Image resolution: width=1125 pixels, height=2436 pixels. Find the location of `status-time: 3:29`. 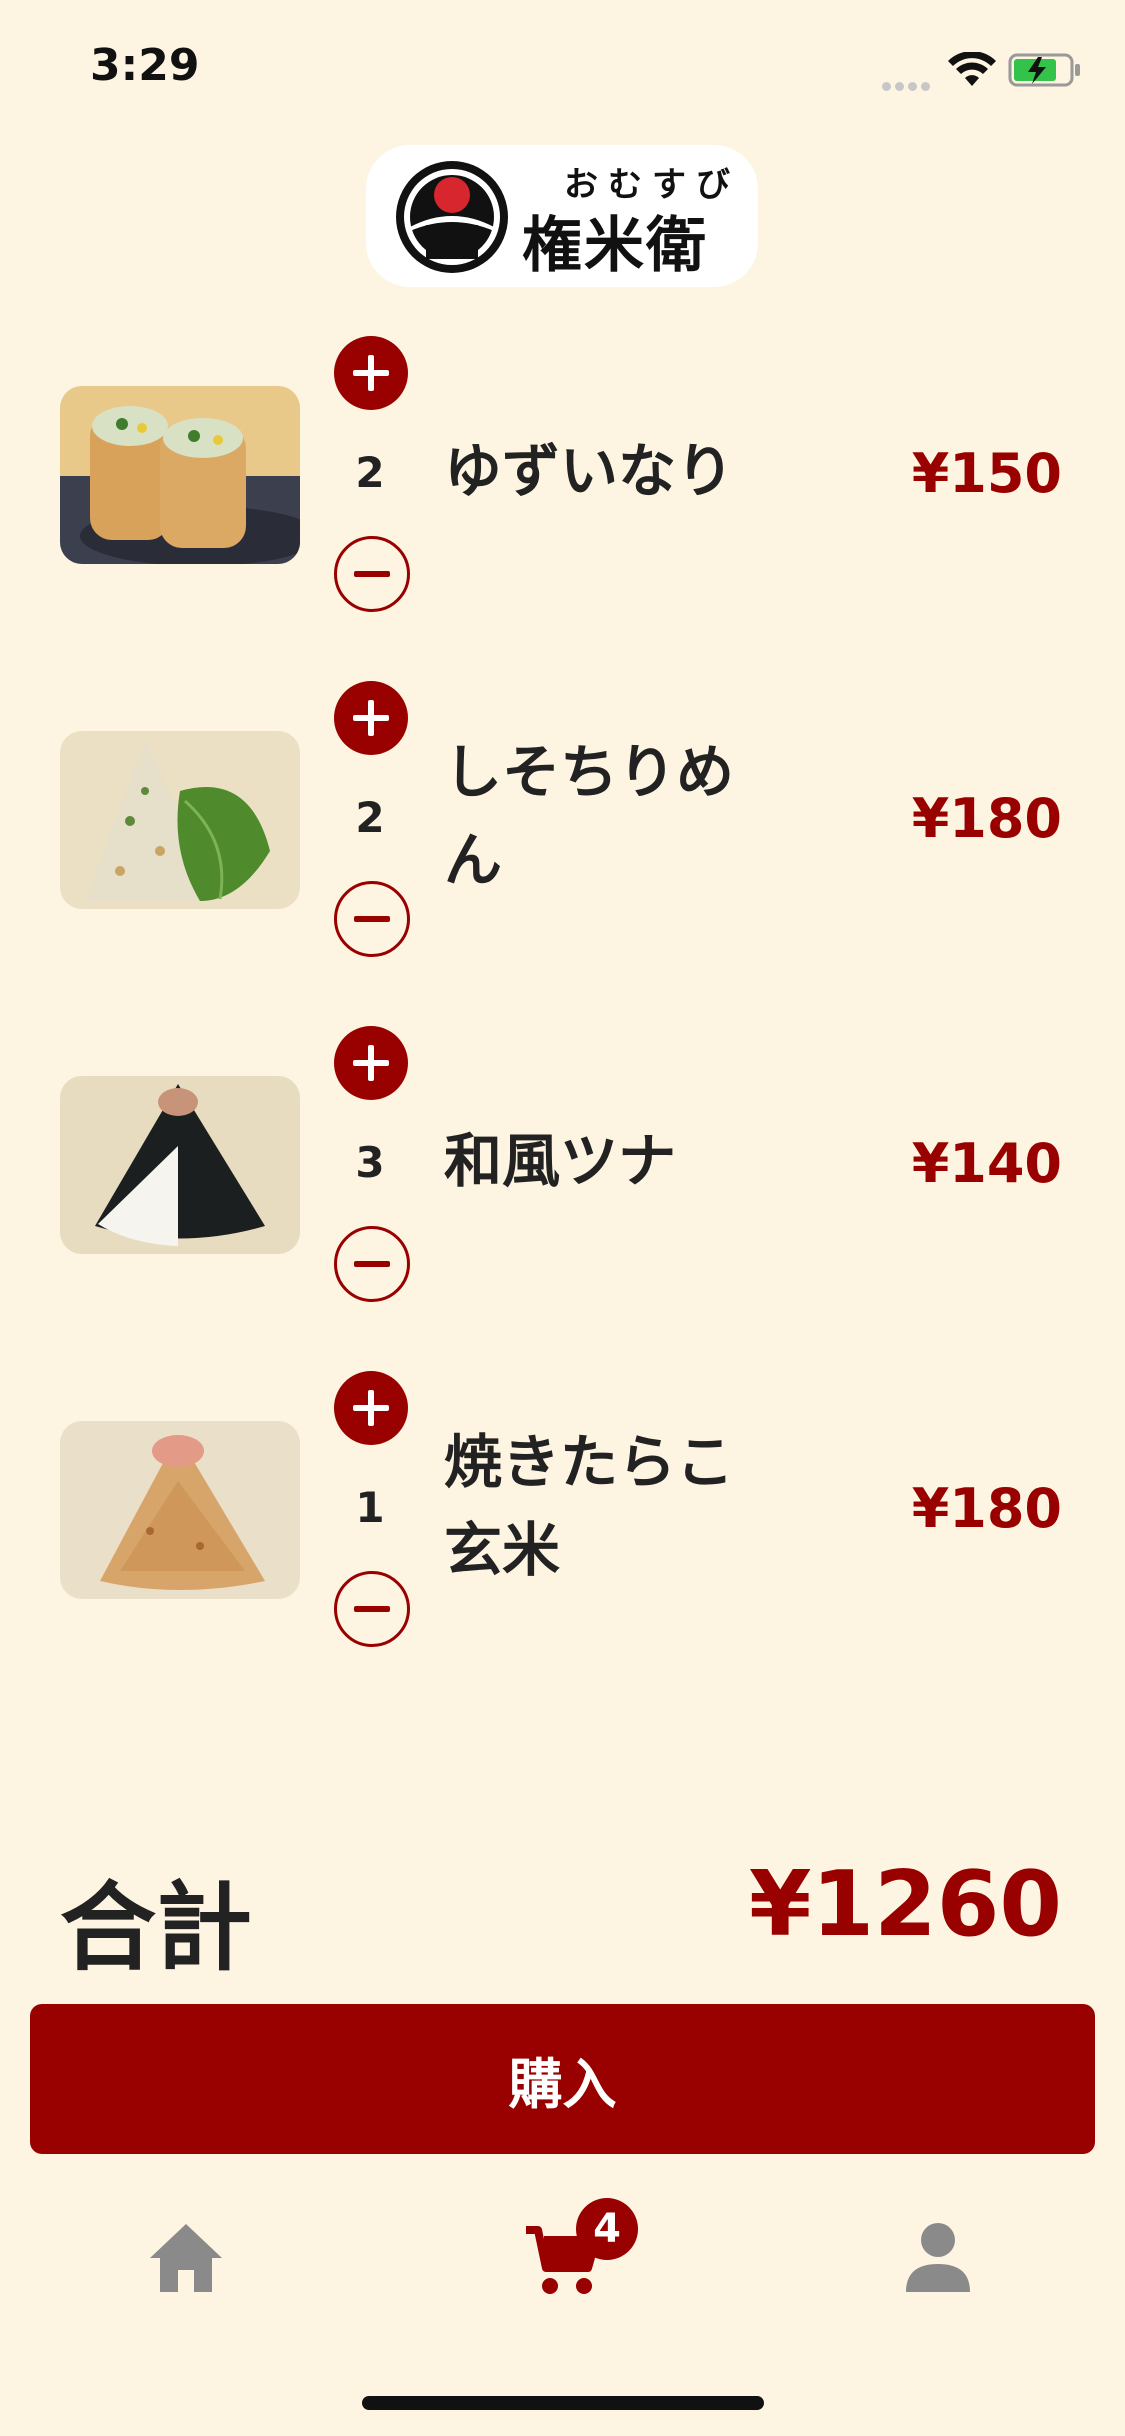

status-time: 3:29 is located at coordinates (145, 65).